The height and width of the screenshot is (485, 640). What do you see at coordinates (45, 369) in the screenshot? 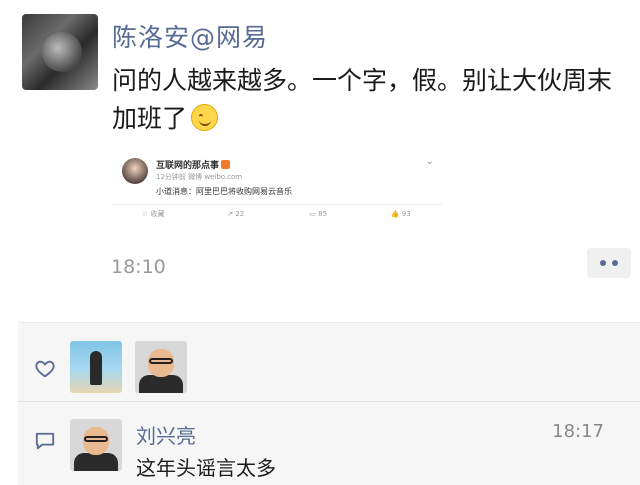
I see `heart-icon` at bounding box center [45, 369].